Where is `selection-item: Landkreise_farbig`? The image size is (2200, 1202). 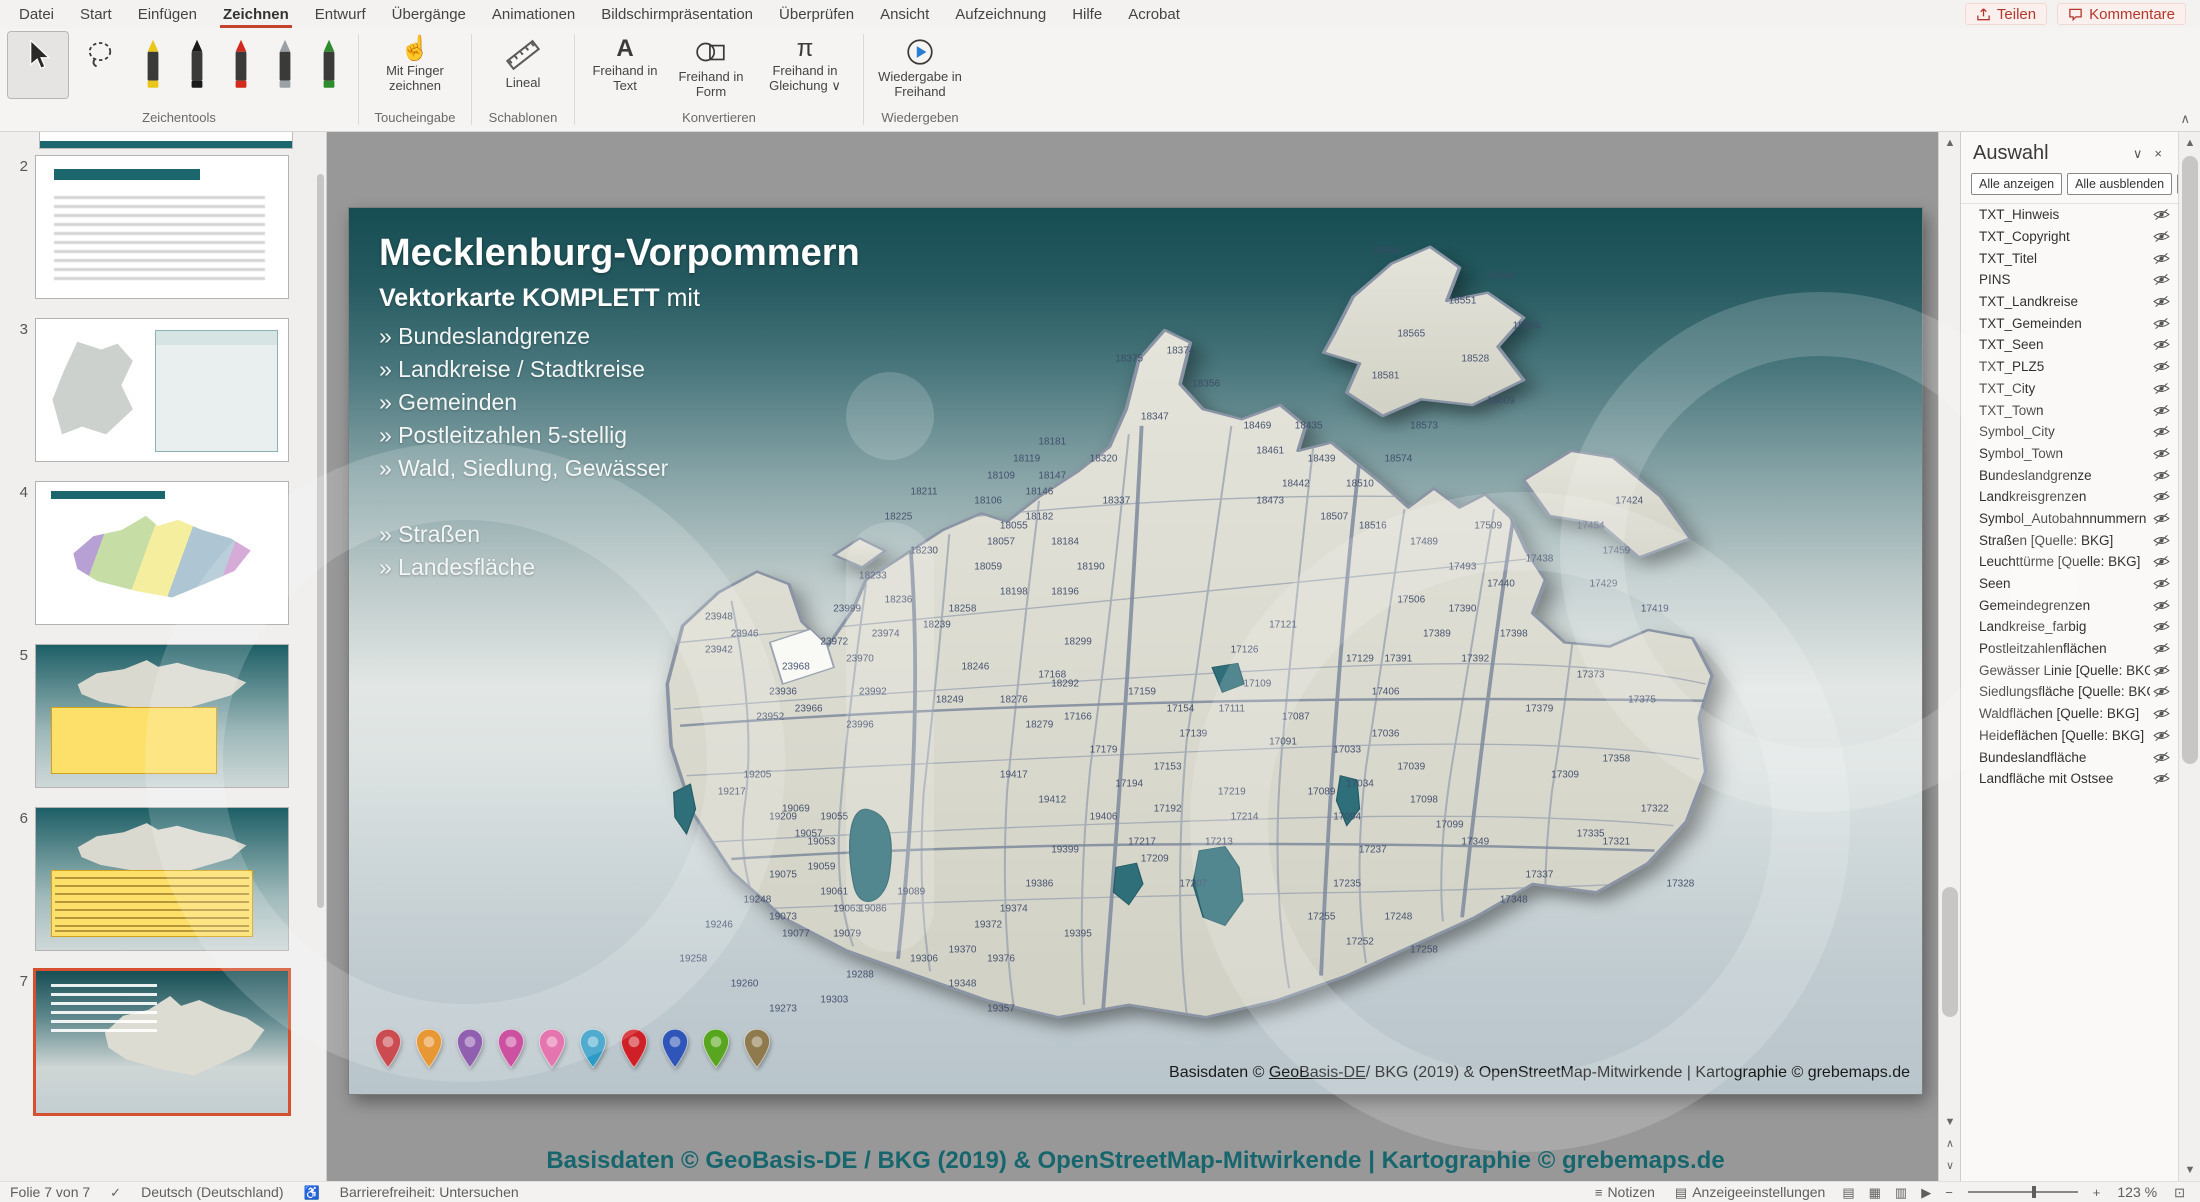
selection-item: Landkreise_farbig is located at coordinates (2069, 627).